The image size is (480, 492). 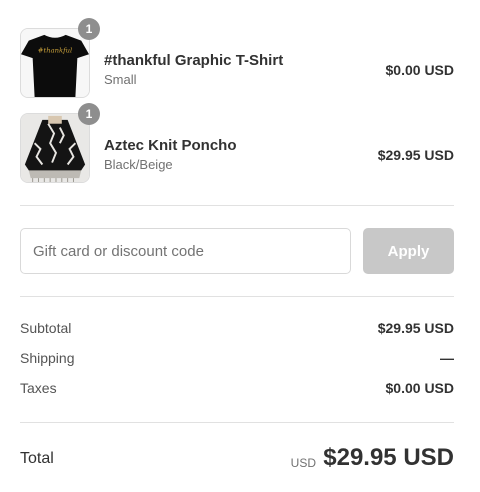 What do you see at coordinates (447, 358) in the screenshot?
I see `shipping-value: —` at bounding box center [447, 358].